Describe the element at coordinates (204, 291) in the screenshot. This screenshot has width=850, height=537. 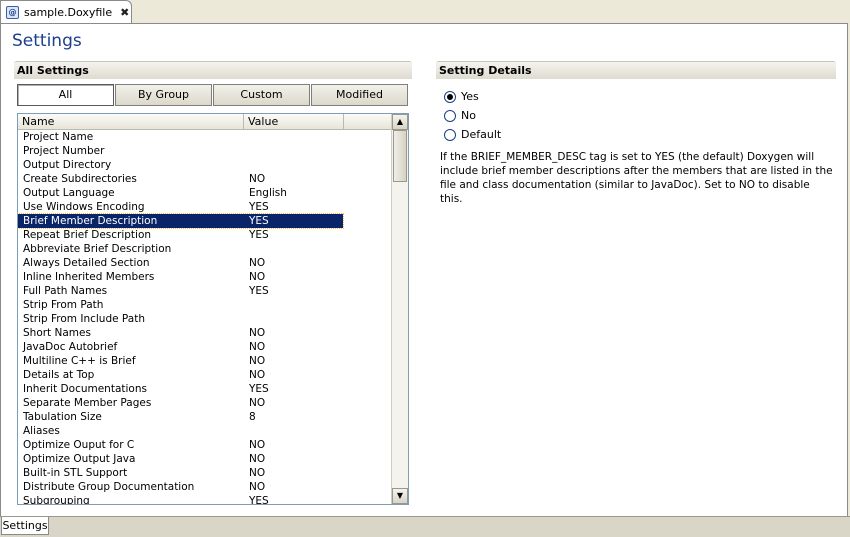
I see `table-row: Full Path Names YES` at that location.